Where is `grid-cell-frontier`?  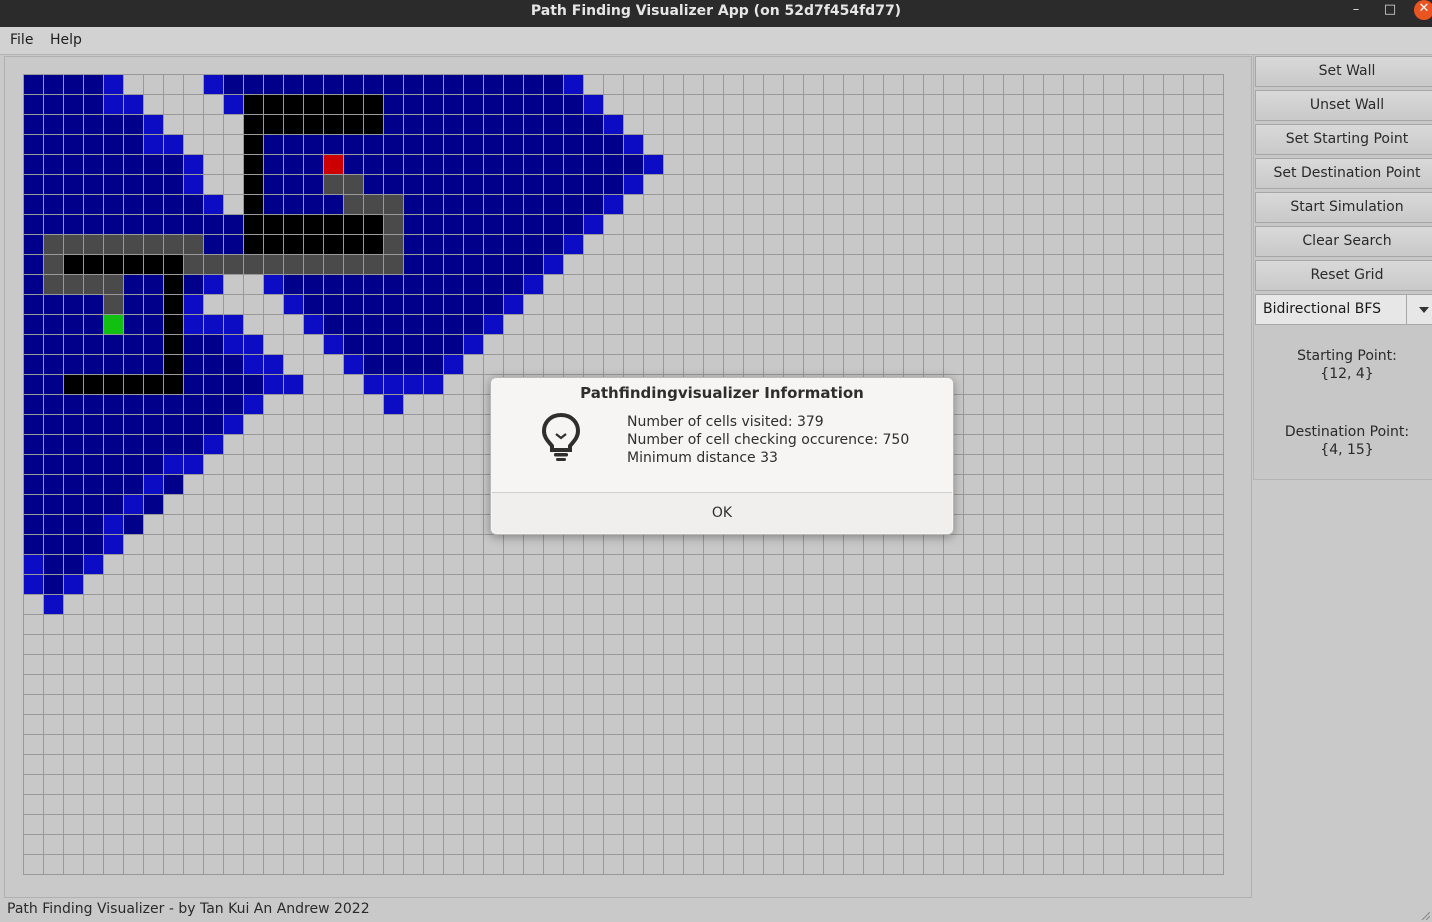
grid-cell-frontier is located at coordinates (93, 564).